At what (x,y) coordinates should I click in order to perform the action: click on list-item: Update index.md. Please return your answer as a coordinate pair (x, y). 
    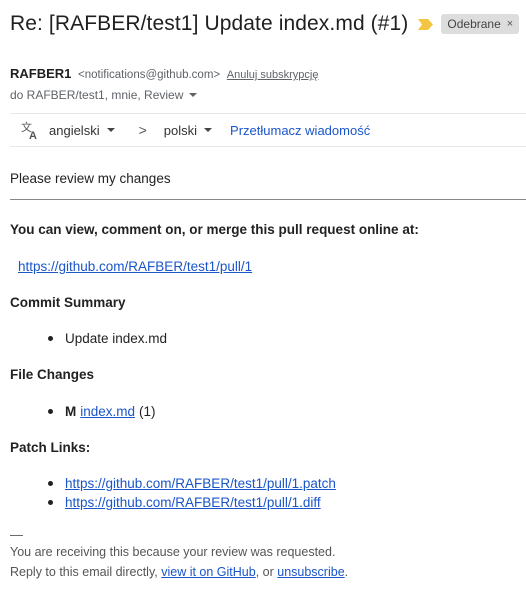
    Looking at the image, I should click on (107, 338).